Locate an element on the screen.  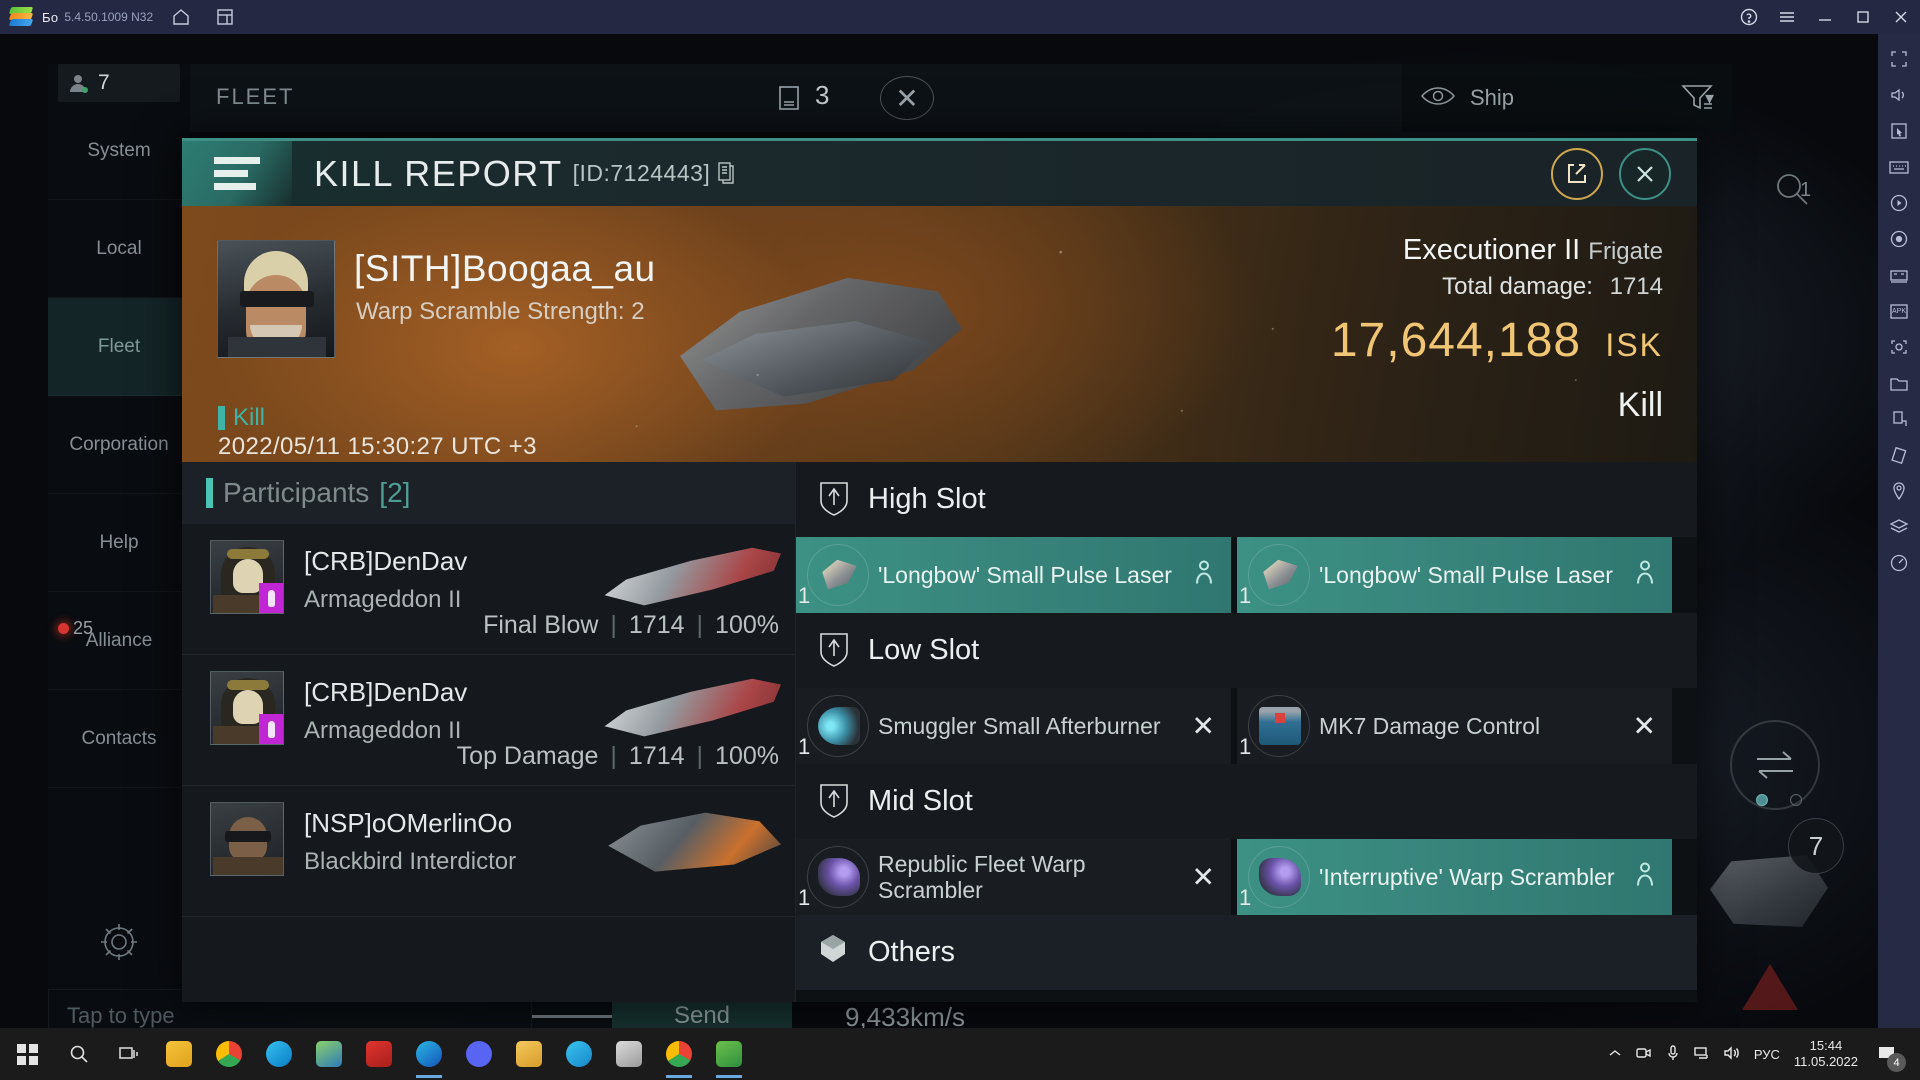
module-name: Republic Fleet Warp Scrambler is located at coordinates (982, 876).